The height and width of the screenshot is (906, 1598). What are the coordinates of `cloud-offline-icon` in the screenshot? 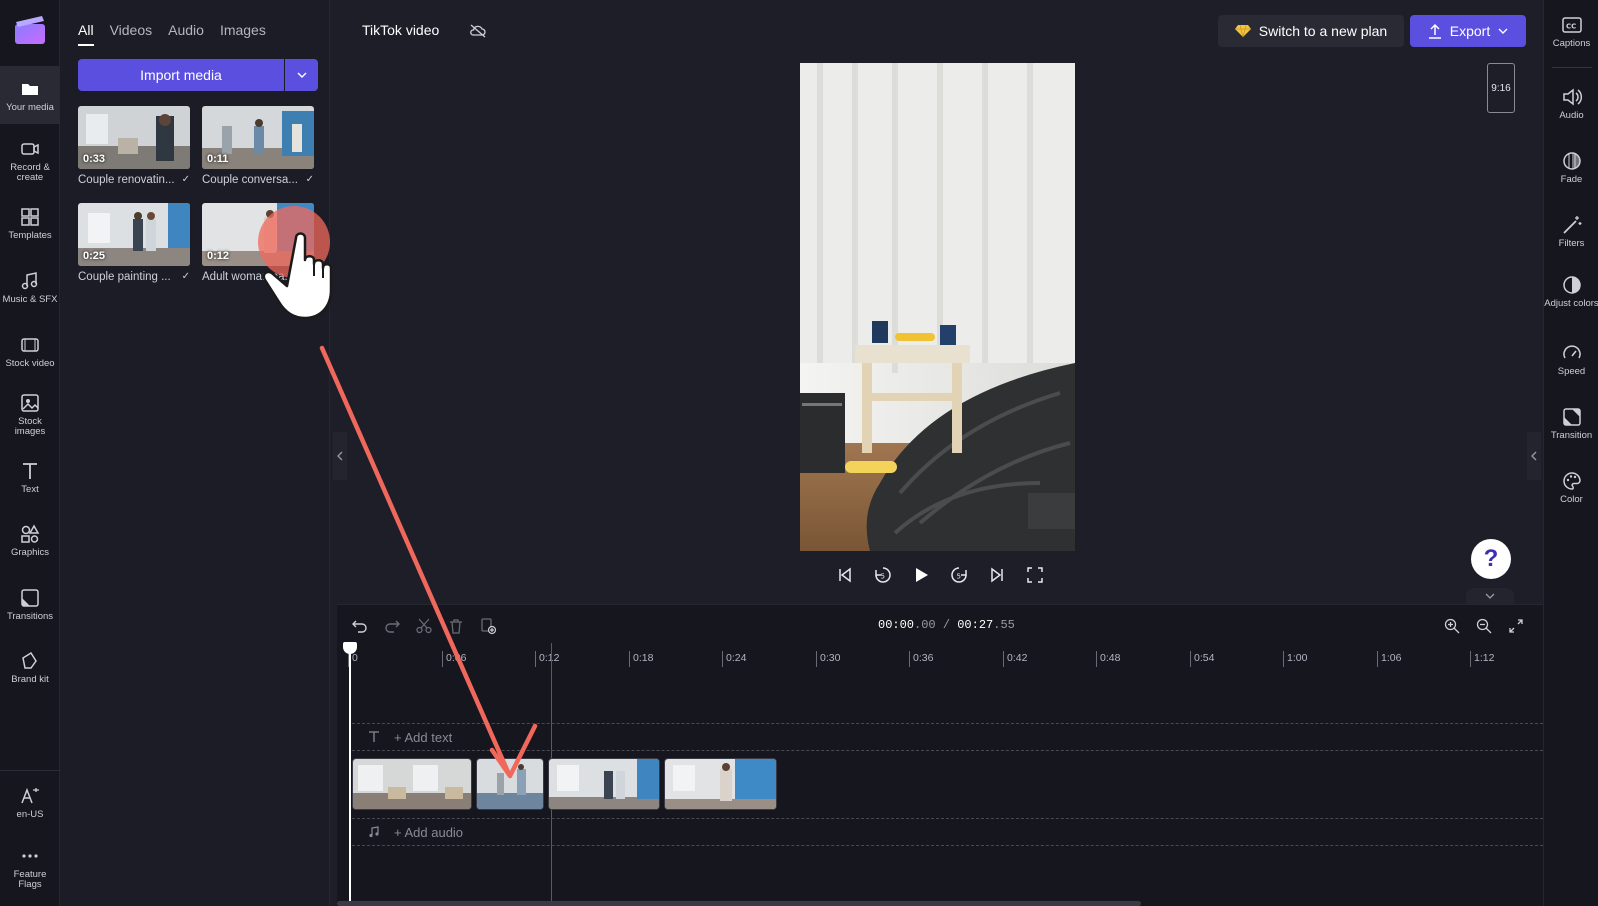 It's located at (478, 31).